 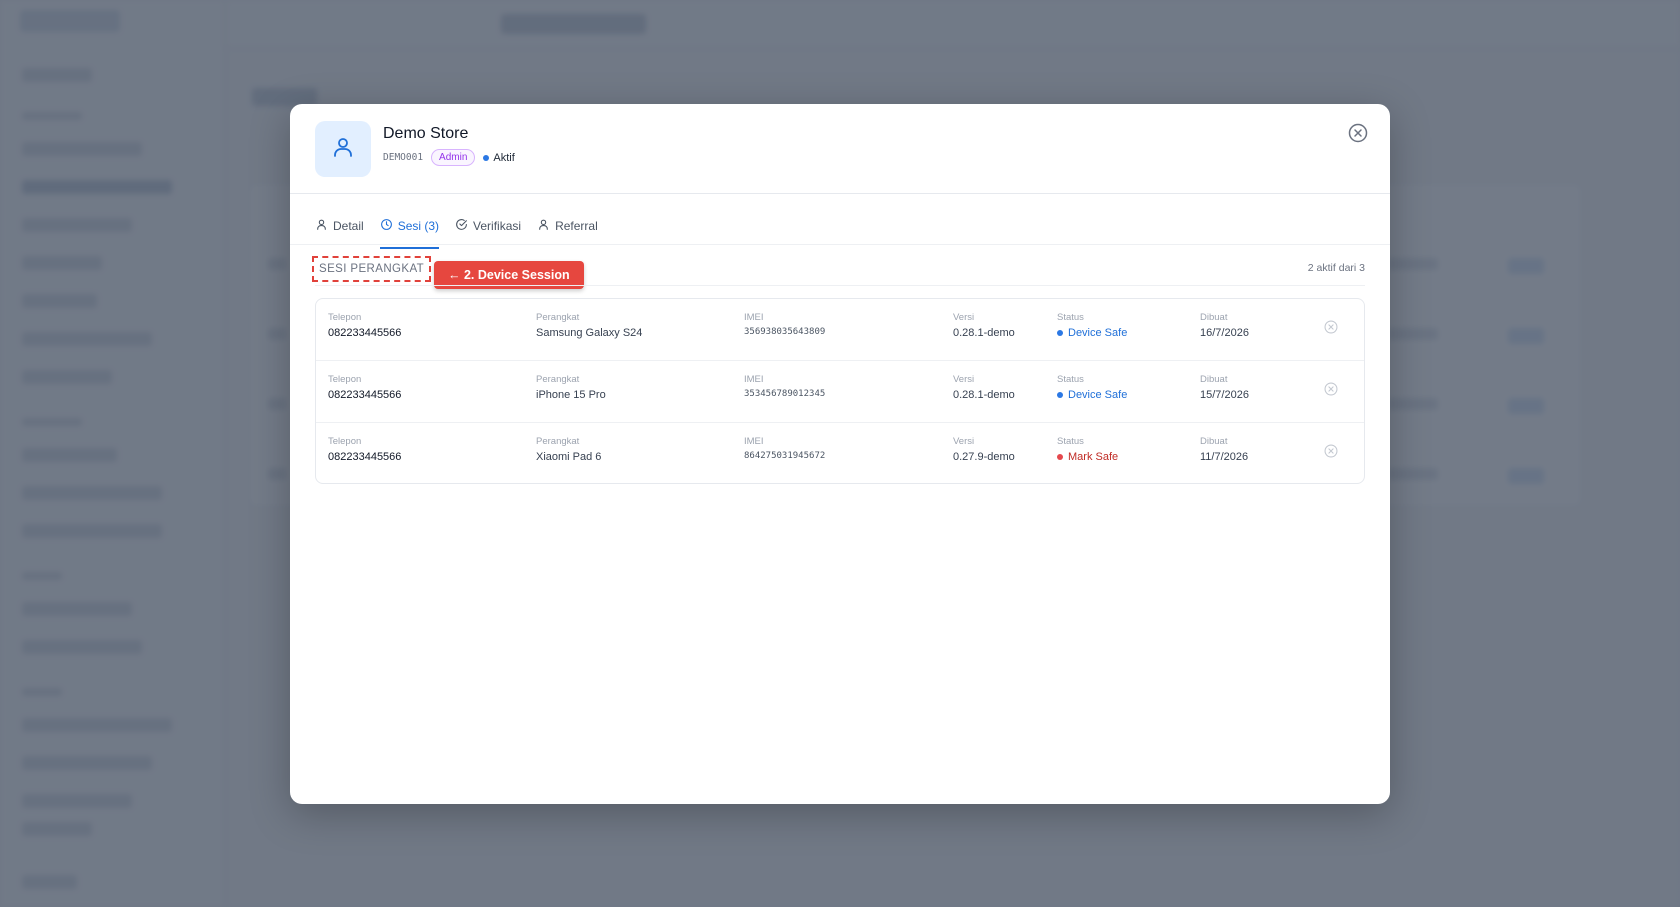 I want to click on status-label: Aktif, so click(x=504, y=157).